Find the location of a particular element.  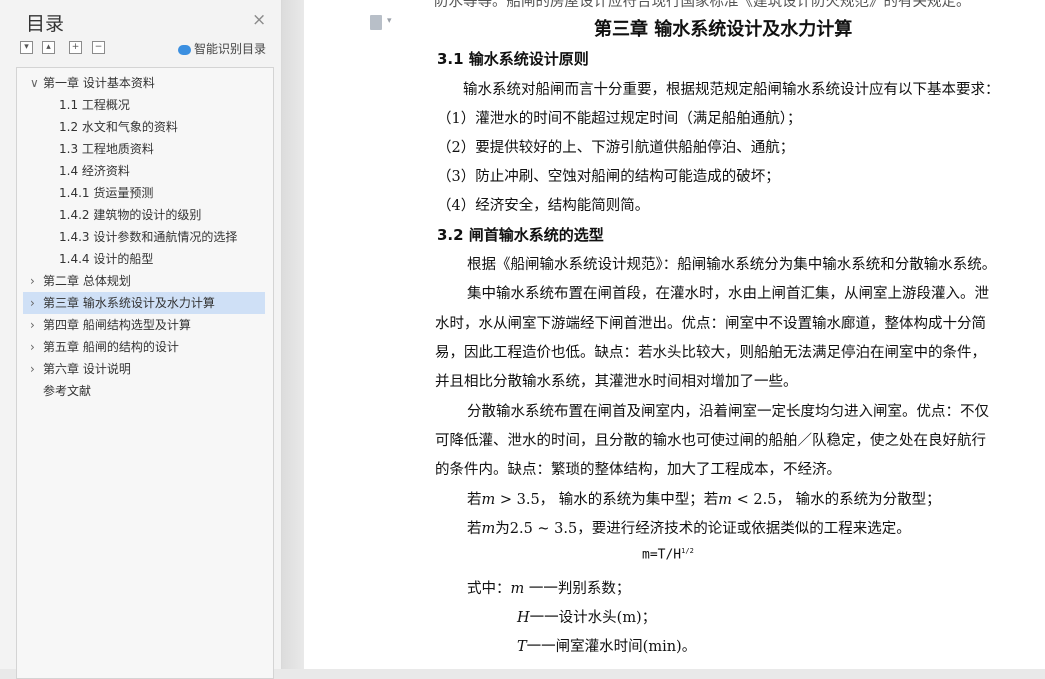

toc-item-1-3: 1.3 工程地质资料 is located at coordinates (106, 149).